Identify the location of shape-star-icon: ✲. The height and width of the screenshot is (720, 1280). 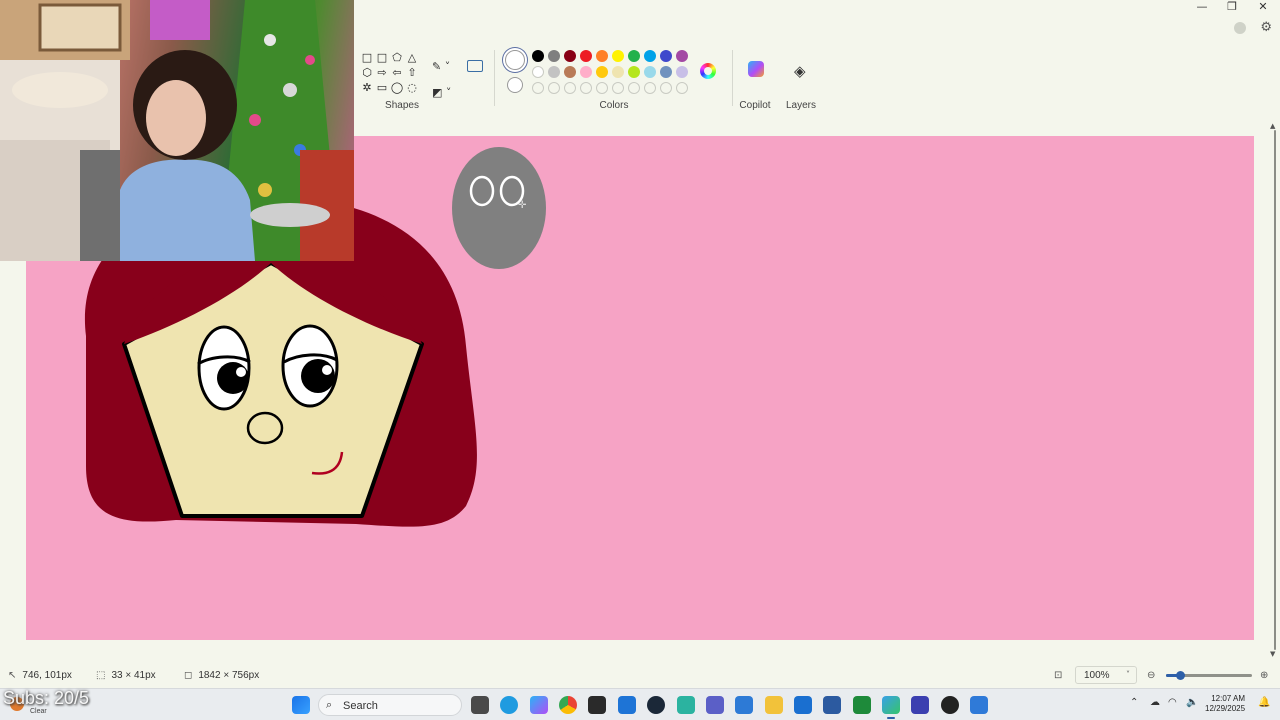
(367, 88).